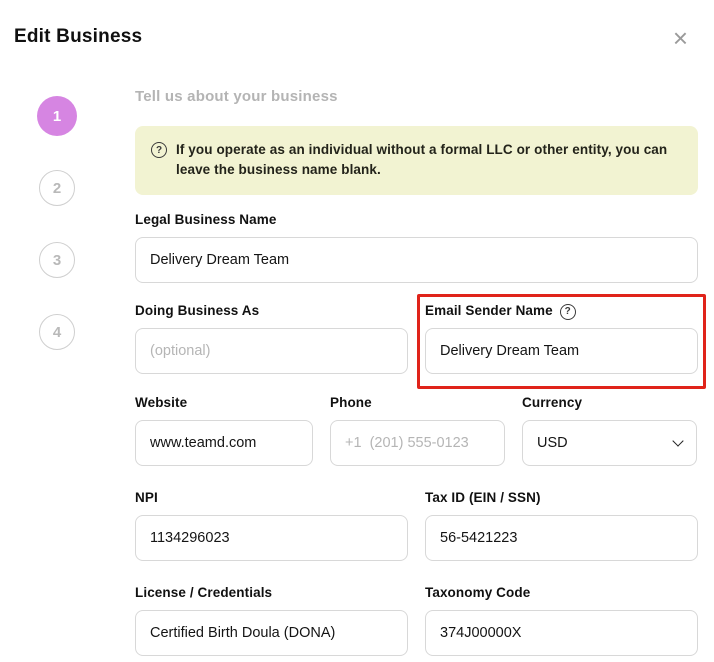 The height and width of the screenshot is (662, 714). I want to click on step-1: 1, so click(57, 116).